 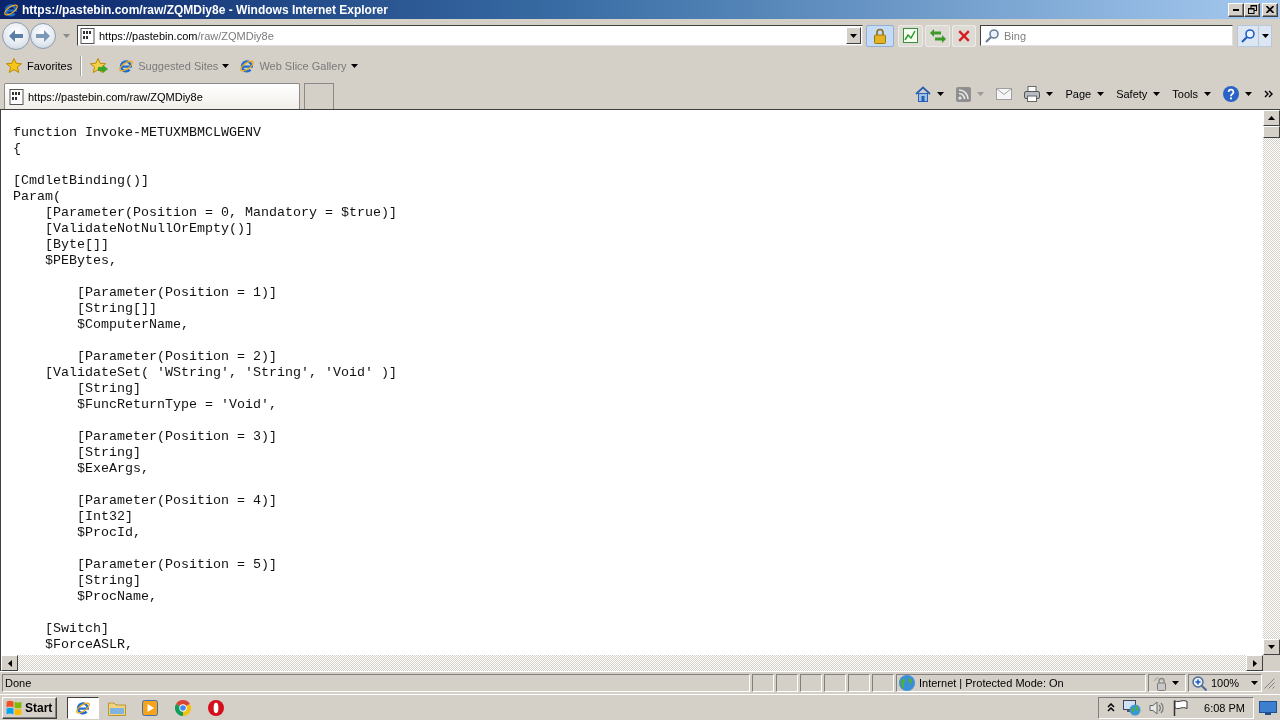 What do you see at coordinates (1224, 707) in the screenshot?
I see `clock-text: 6:08 PM` at bounding box center [1224, 707].